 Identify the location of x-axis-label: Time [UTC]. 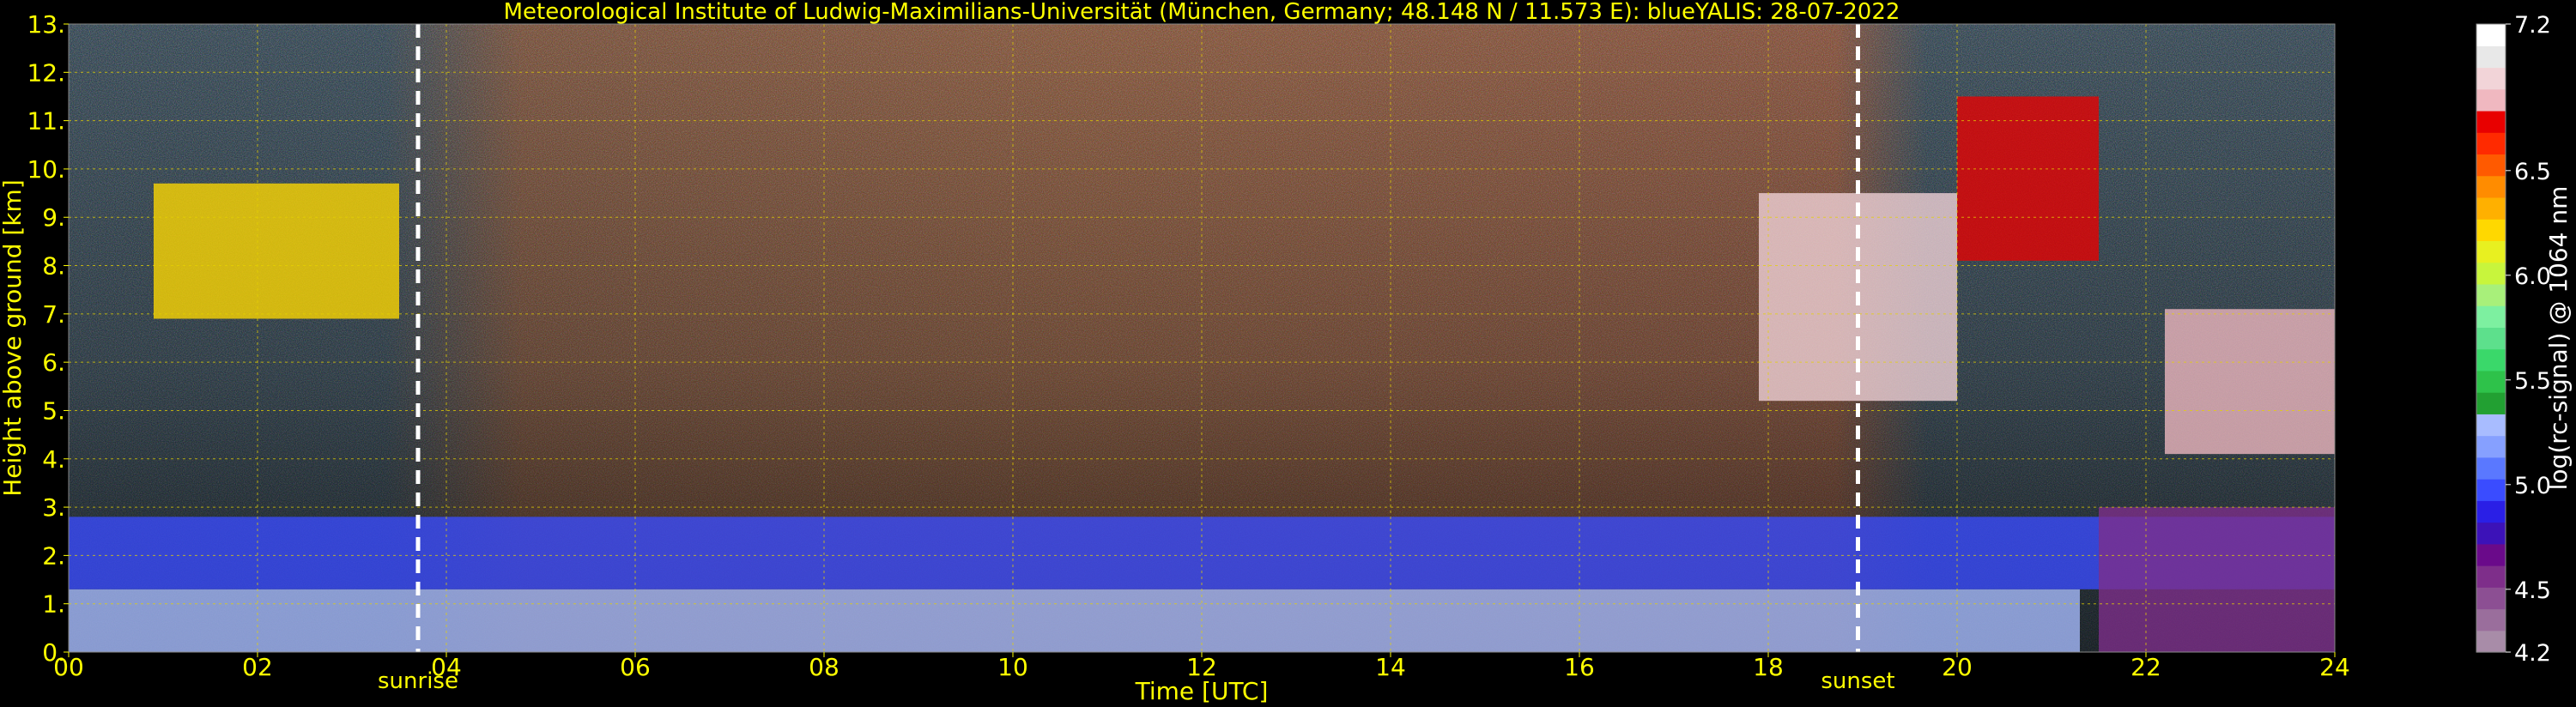
(1202, 691).